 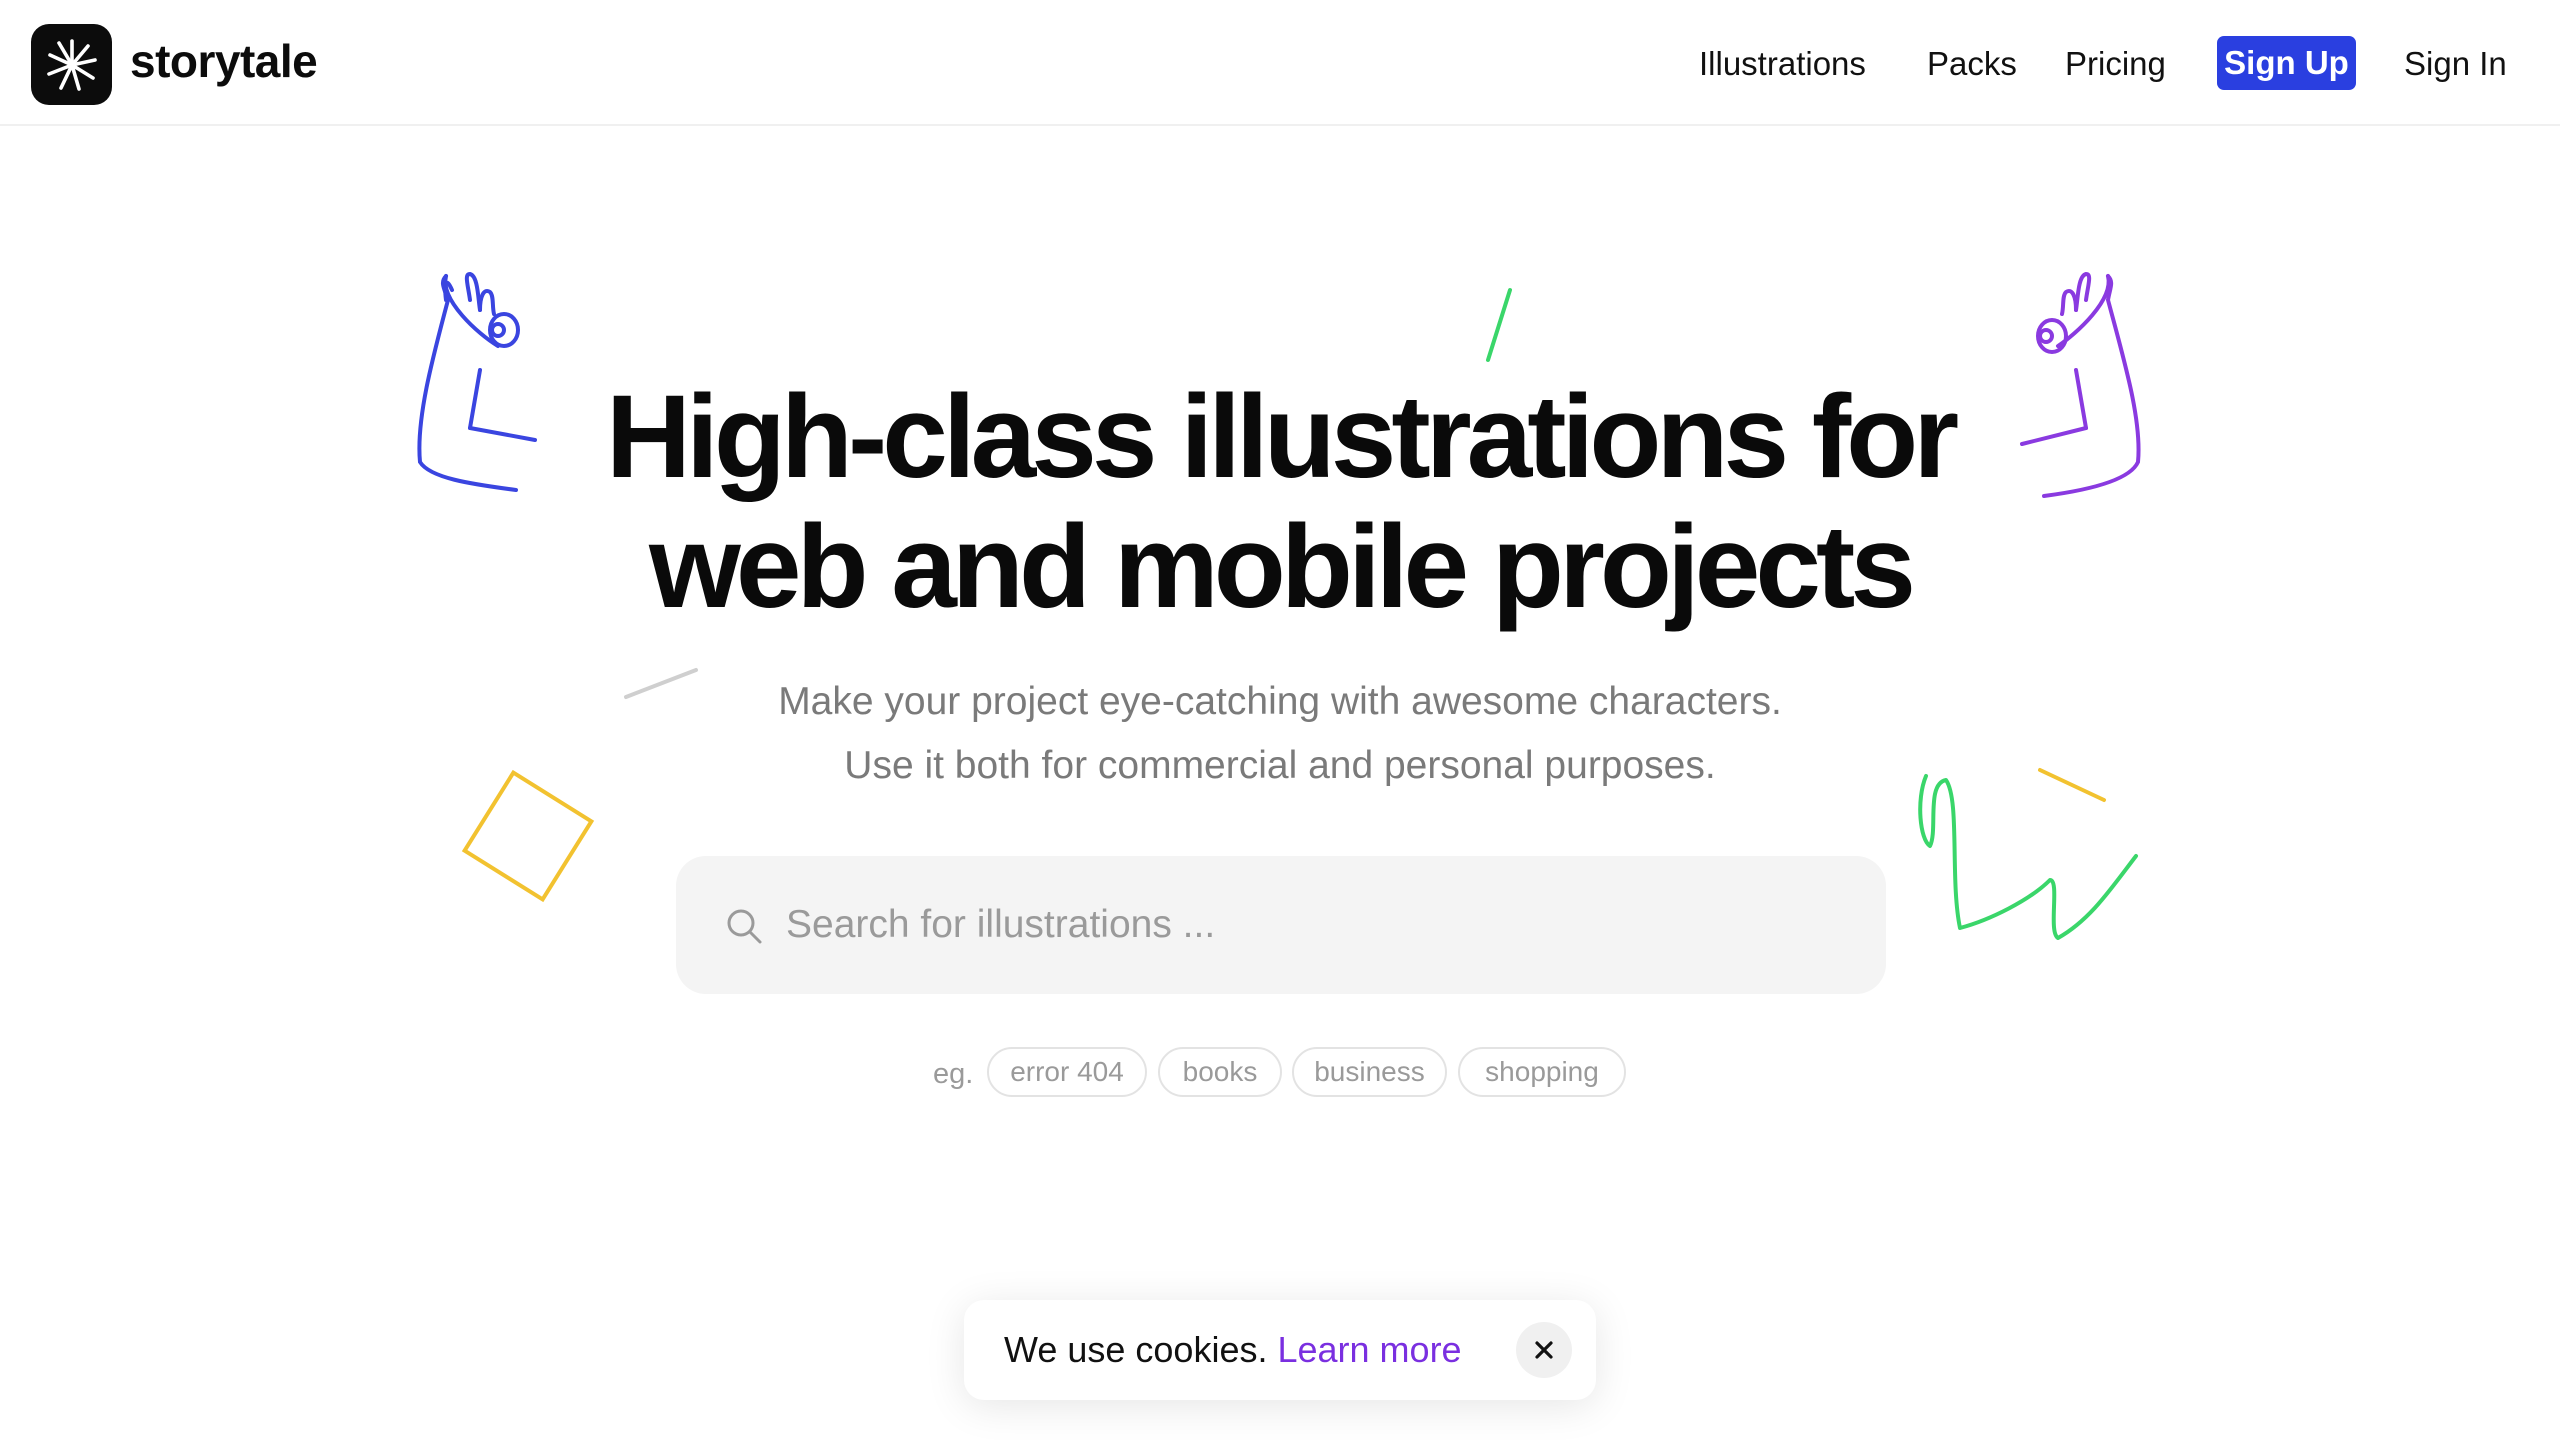 I want to click on starburst-logo-icon, so click(x=71, y=64).